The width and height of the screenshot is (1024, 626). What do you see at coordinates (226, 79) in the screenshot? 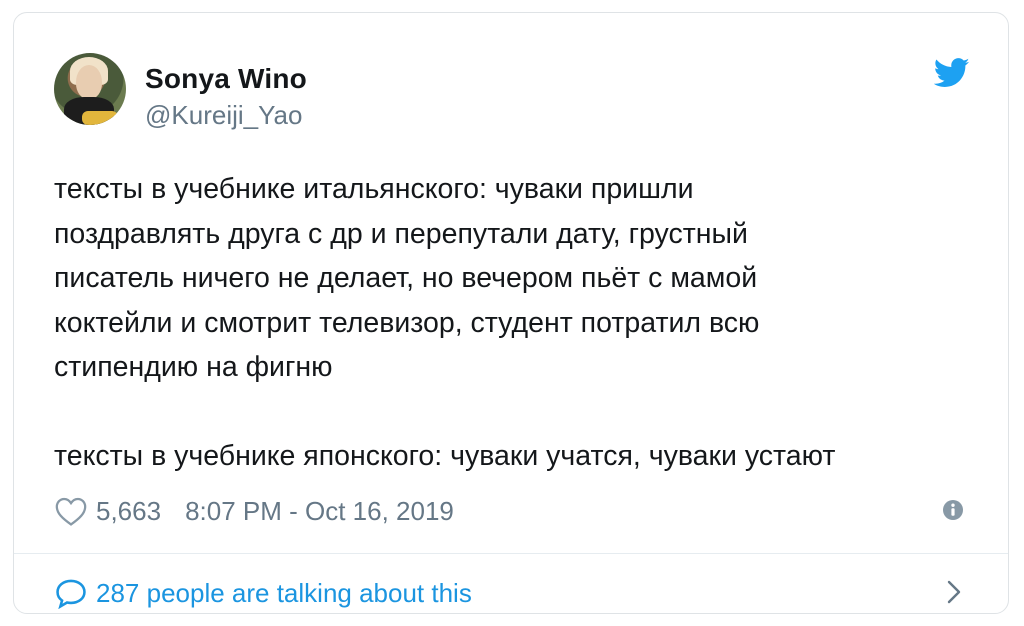
I see `author-name: Sonya Wino` at bounding box center [226, 79].